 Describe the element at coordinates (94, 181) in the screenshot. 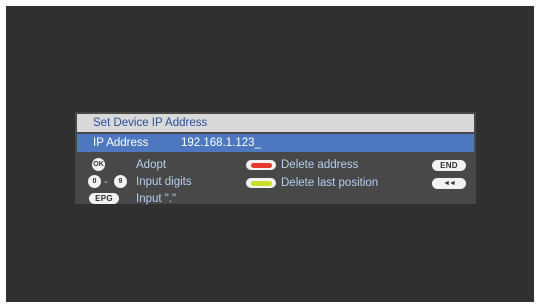

I see `digit-0-key-icon: 0` at that location.